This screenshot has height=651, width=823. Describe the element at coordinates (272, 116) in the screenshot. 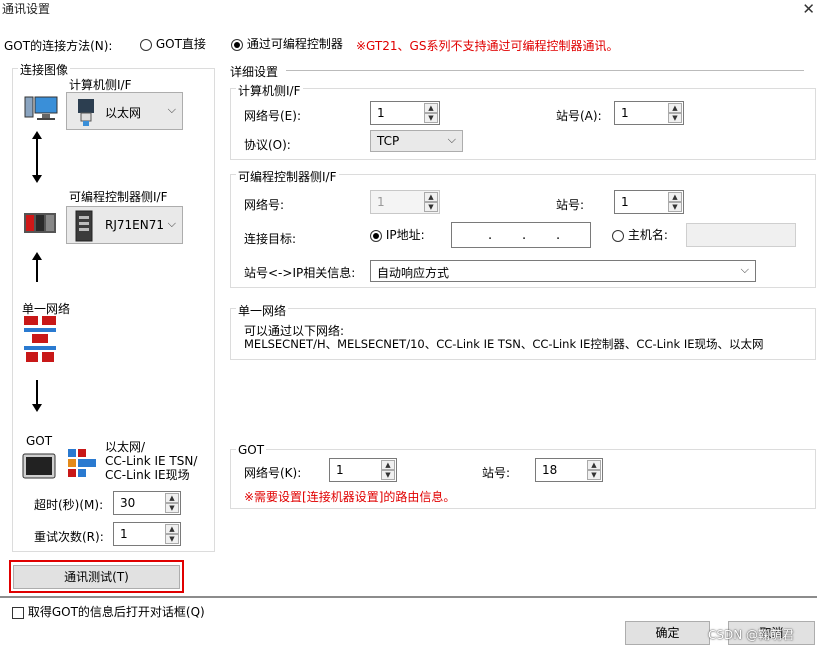

I see `pc-network-label: 网络号(E):` at that location.